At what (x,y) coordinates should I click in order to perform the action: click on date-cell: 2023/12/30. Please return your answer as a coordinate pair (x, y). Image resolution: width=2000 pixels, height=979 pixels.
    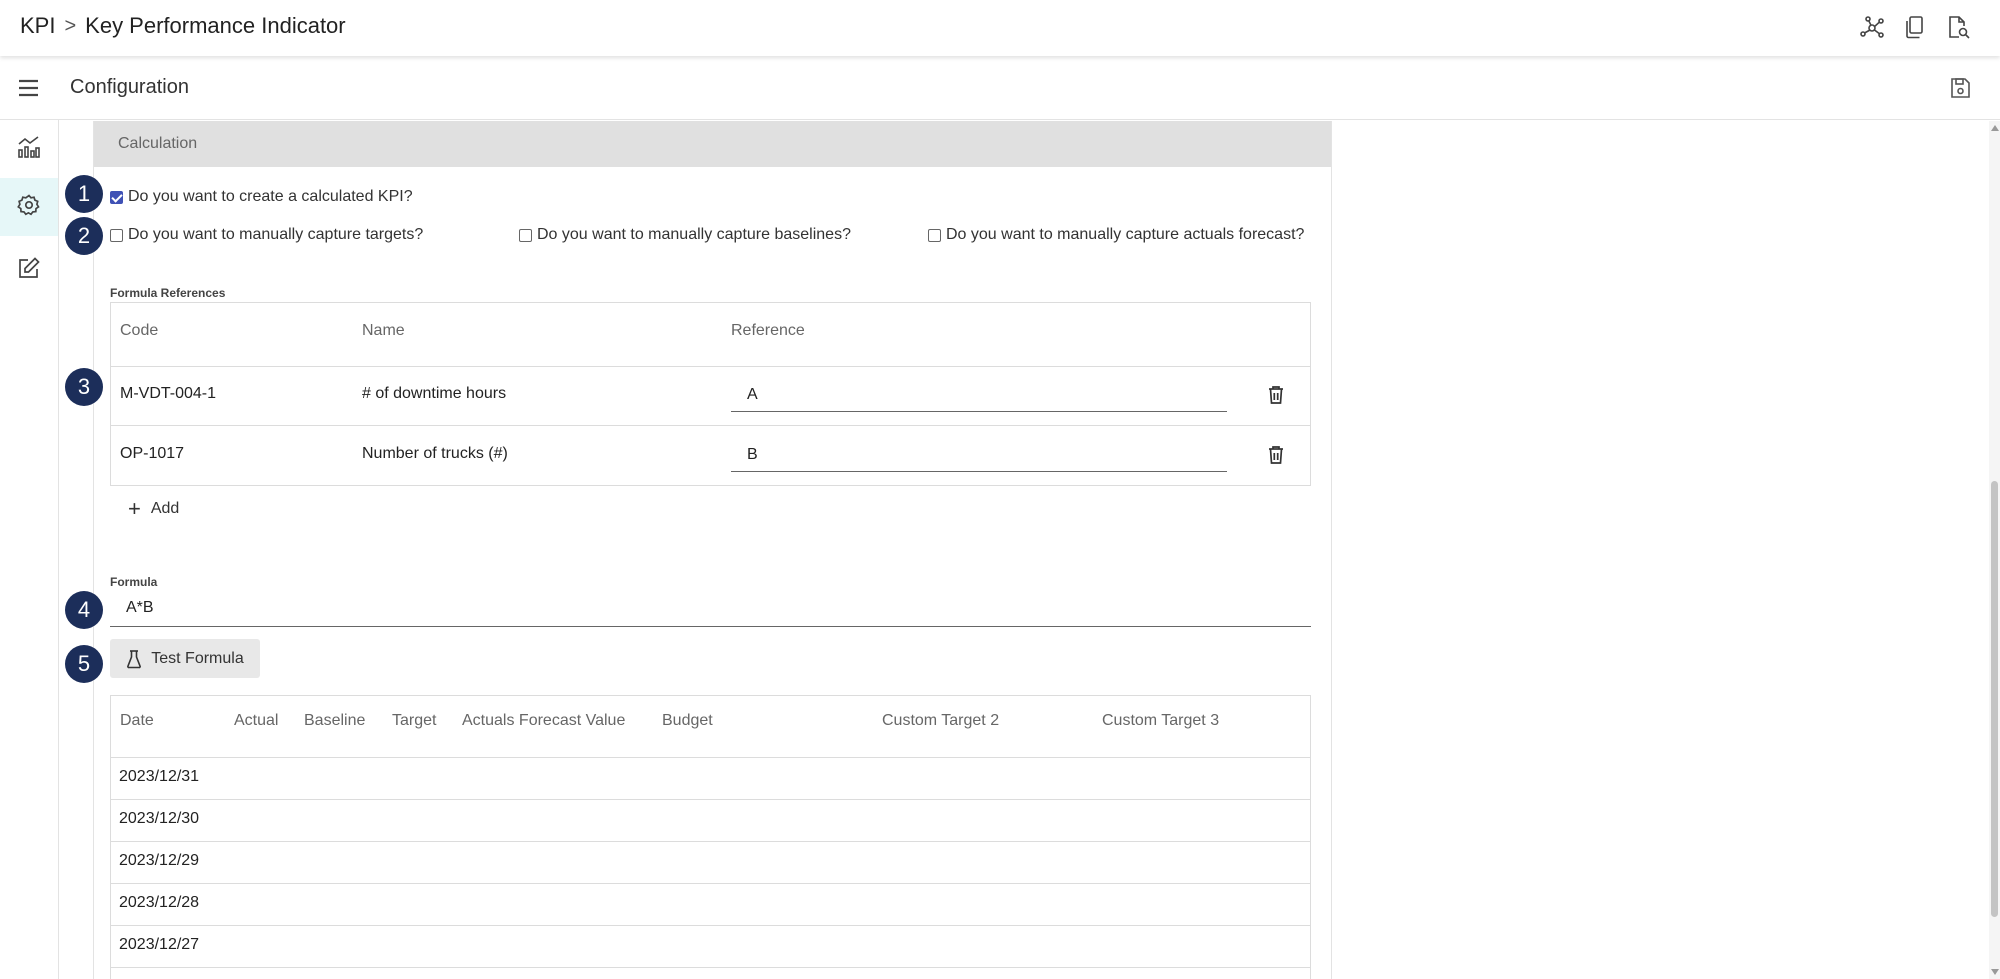
    Looking at the image, I should click on (159, 818).